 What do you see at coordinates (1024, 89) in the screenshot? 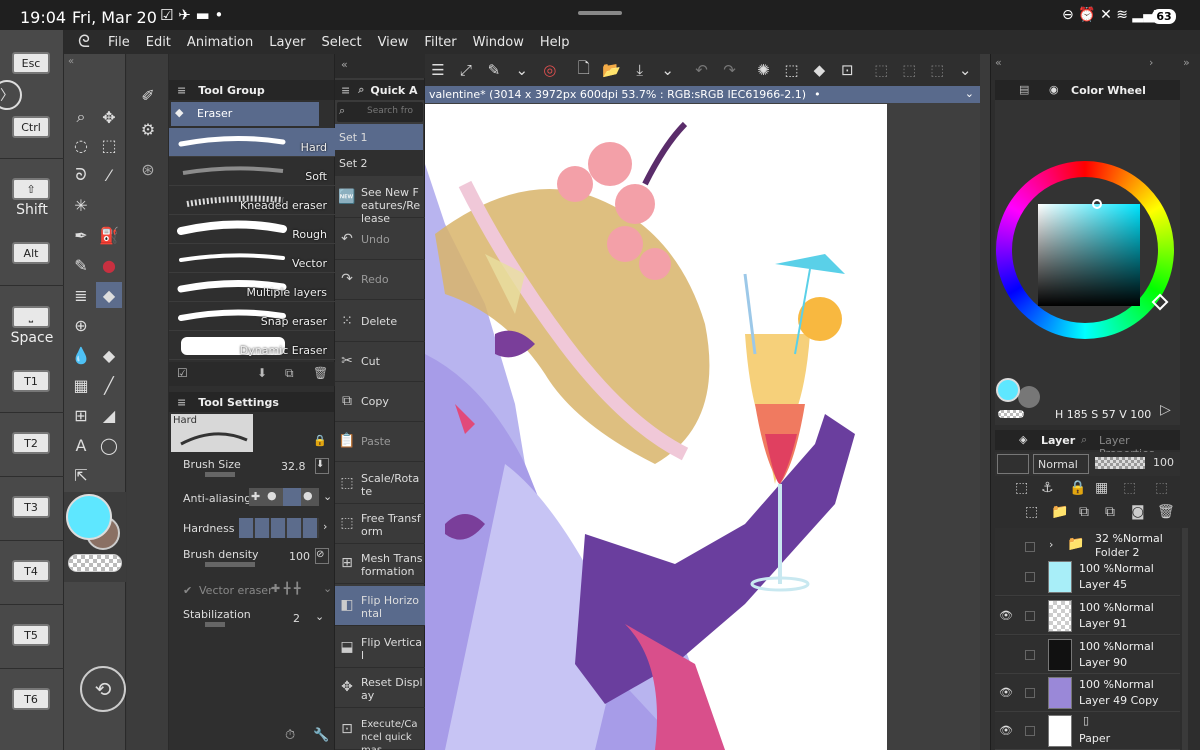
I see `color-set-icon: ▤` at bounding box center [1024, 89].